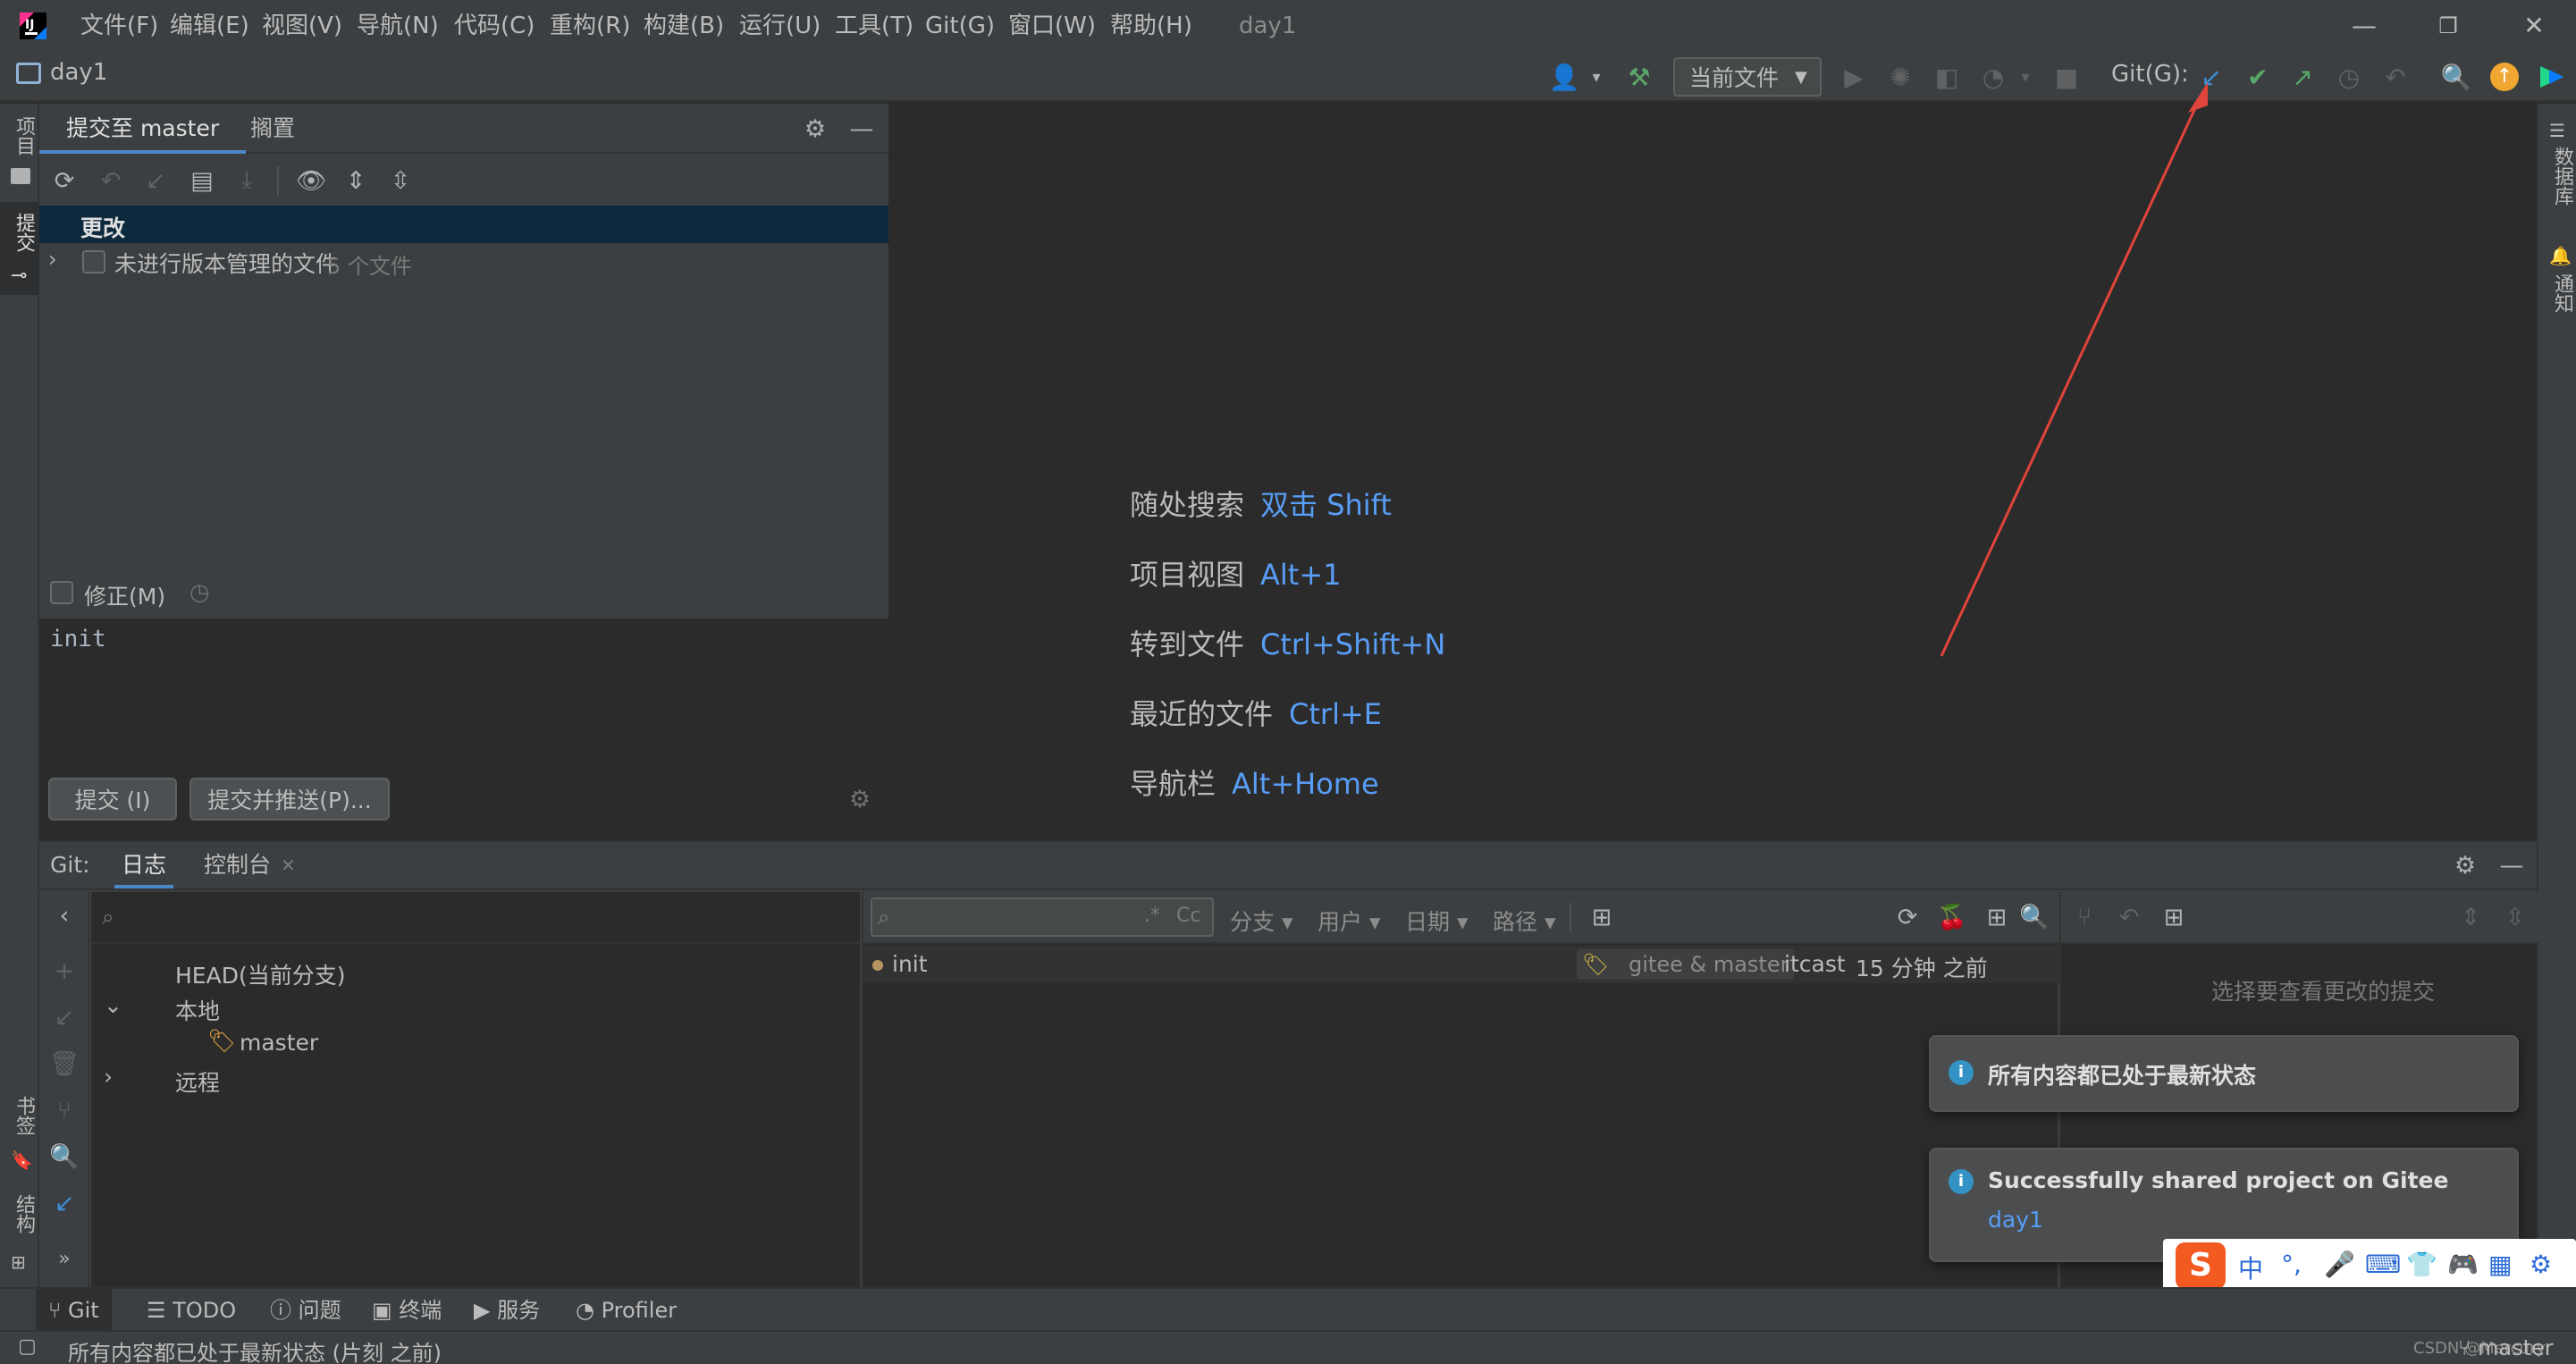 The image size is (2576, 1364). Describe the element at coordinates (311, 180) in the screenshot. I see `eye-icon: 👁` at that location.